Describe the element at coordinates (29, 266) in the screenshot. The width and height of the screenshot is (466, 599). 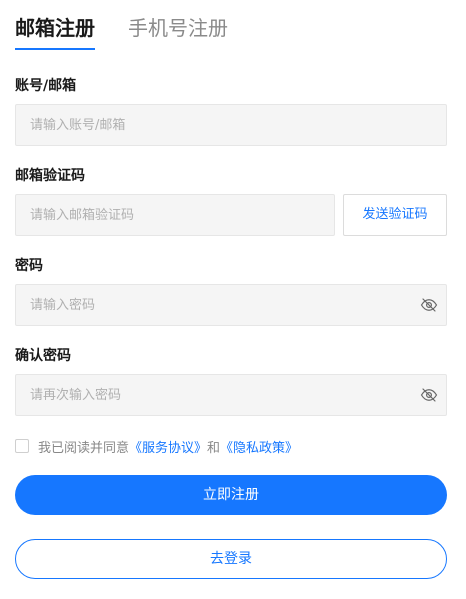
I see `password-label: 密码` at that location.